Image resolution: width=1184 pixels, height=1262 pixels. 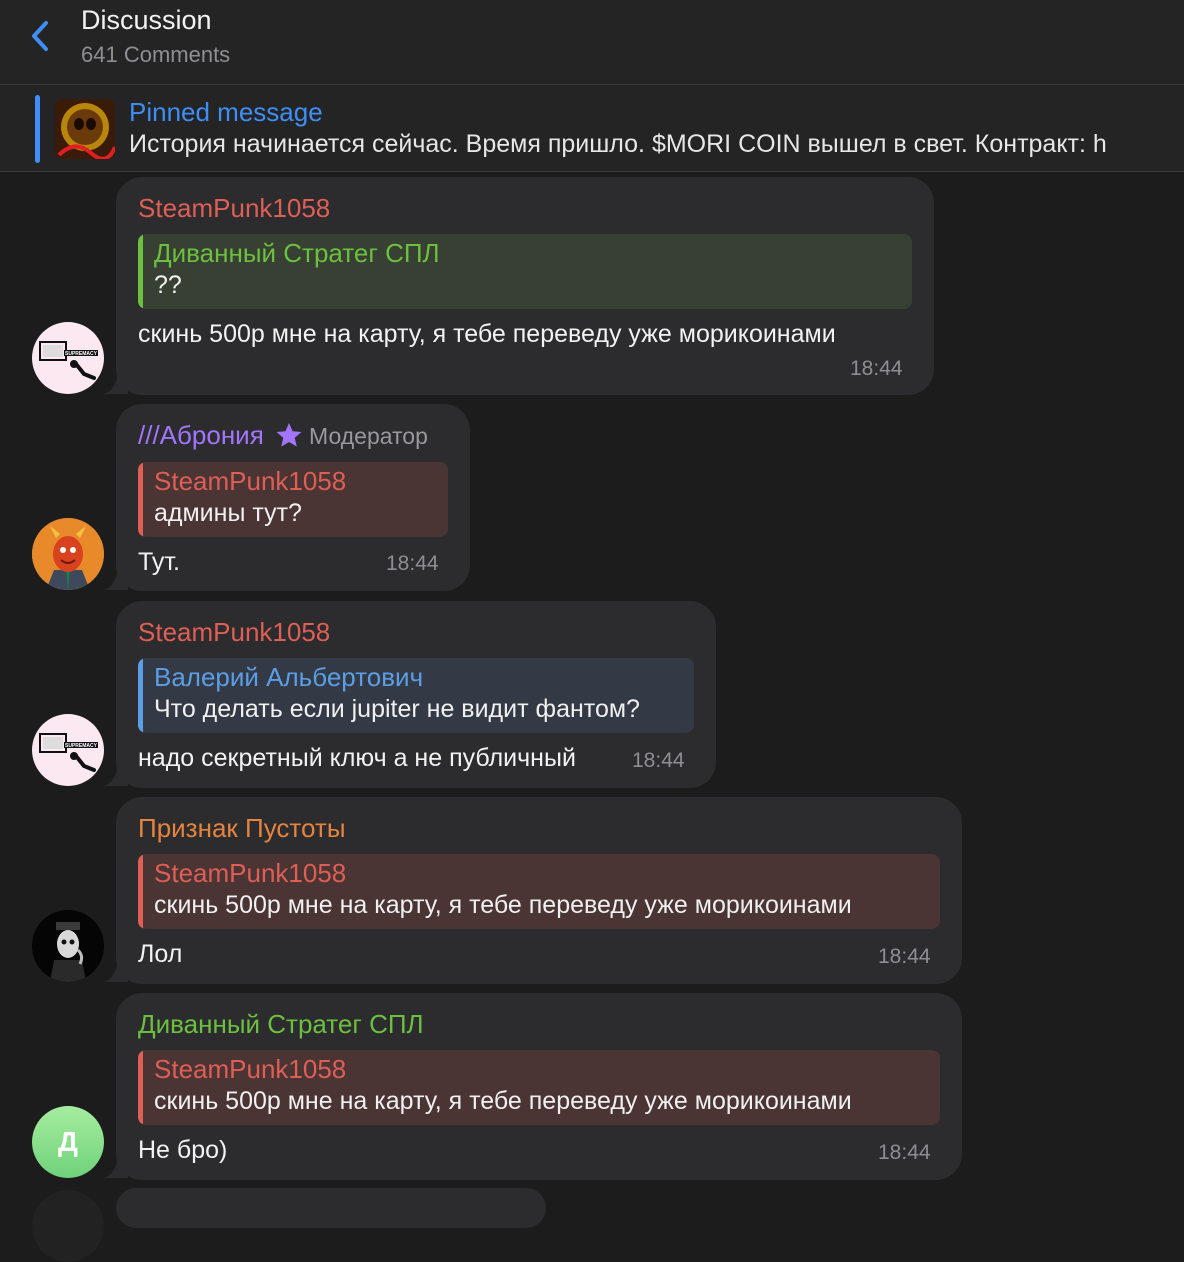 I want to click on reply-text: админы тут?, so click(x=228, y=513).